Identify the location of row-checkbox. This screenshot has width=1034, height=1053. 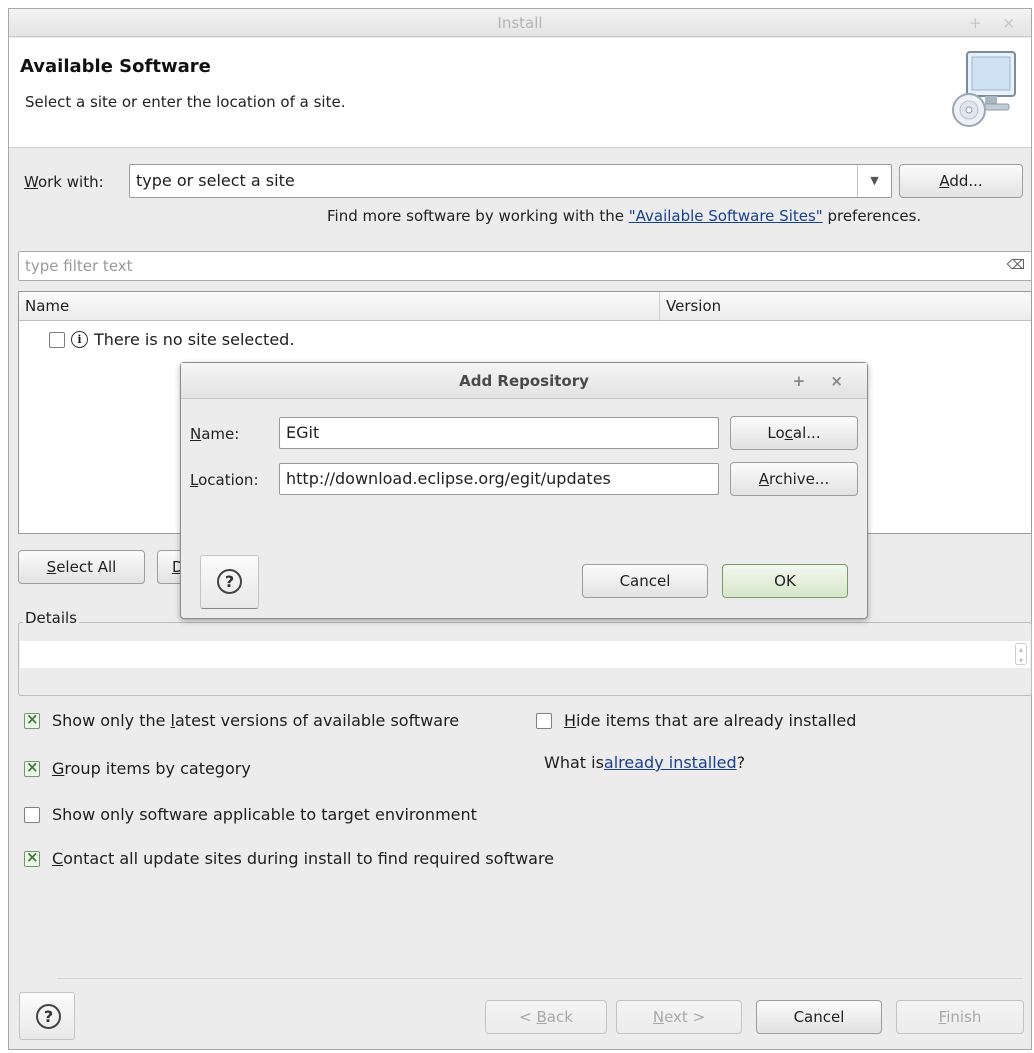
(57, 339).